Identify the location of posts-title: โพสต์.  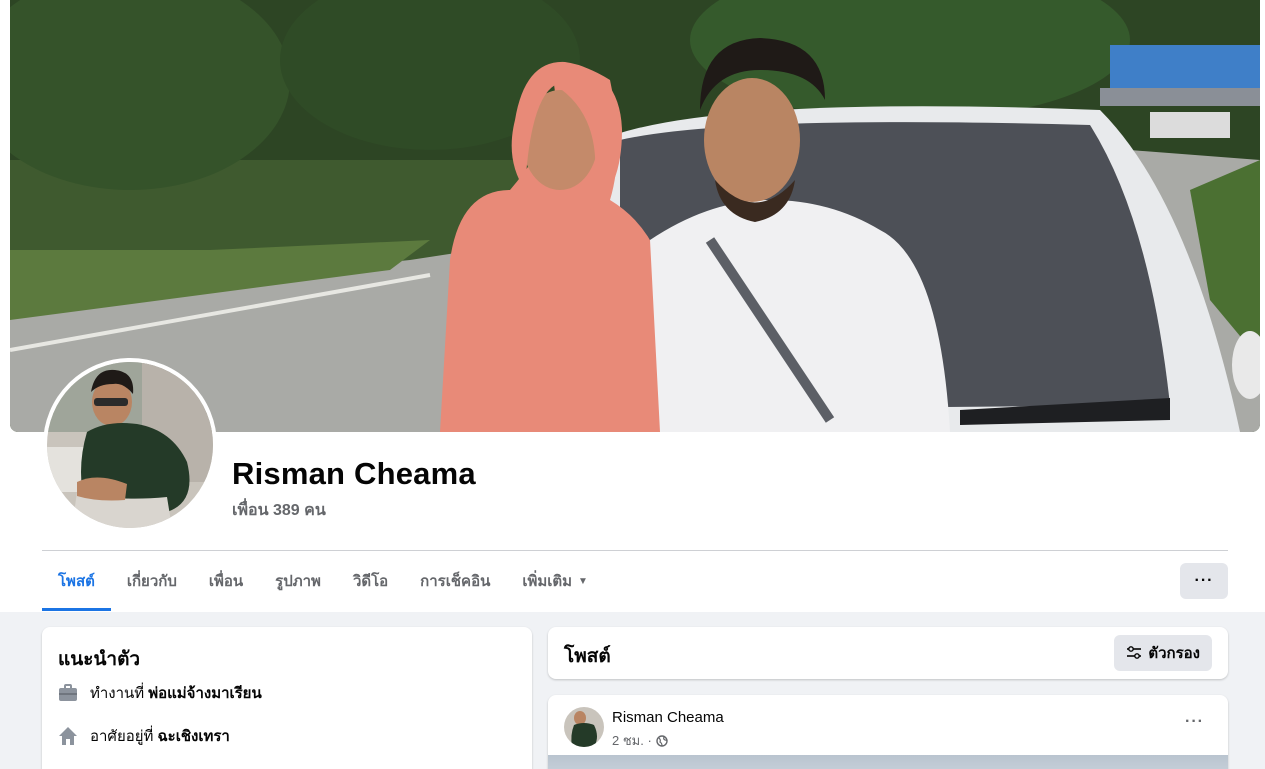
(587, 656).